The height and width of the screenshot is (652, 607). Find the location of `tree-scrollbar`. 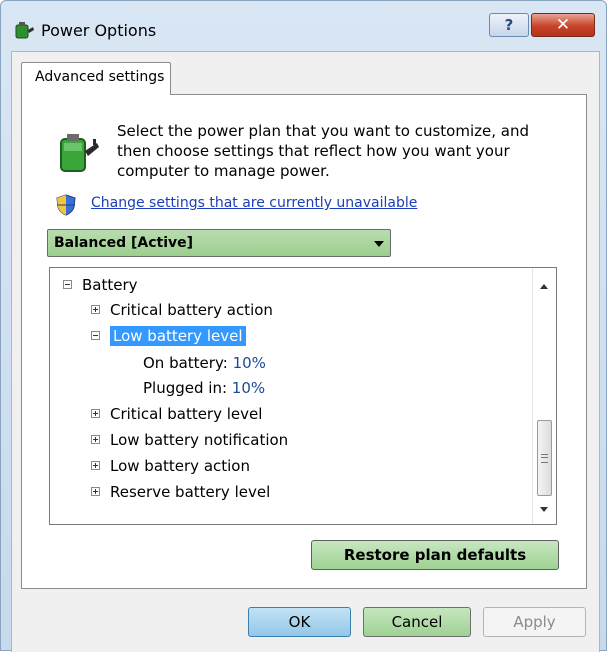

tree-scrollbar is located at coordinates (544, 396).